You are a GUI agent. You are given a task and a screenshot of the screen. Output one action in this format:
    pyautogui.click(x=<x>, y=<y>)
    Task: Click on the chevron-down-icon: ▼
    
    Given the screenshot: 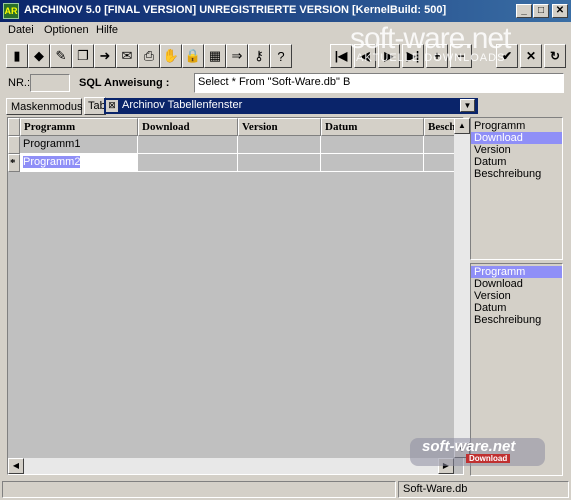 What is the action you would take?
    pyautogui.click(x=467, y=105)
    